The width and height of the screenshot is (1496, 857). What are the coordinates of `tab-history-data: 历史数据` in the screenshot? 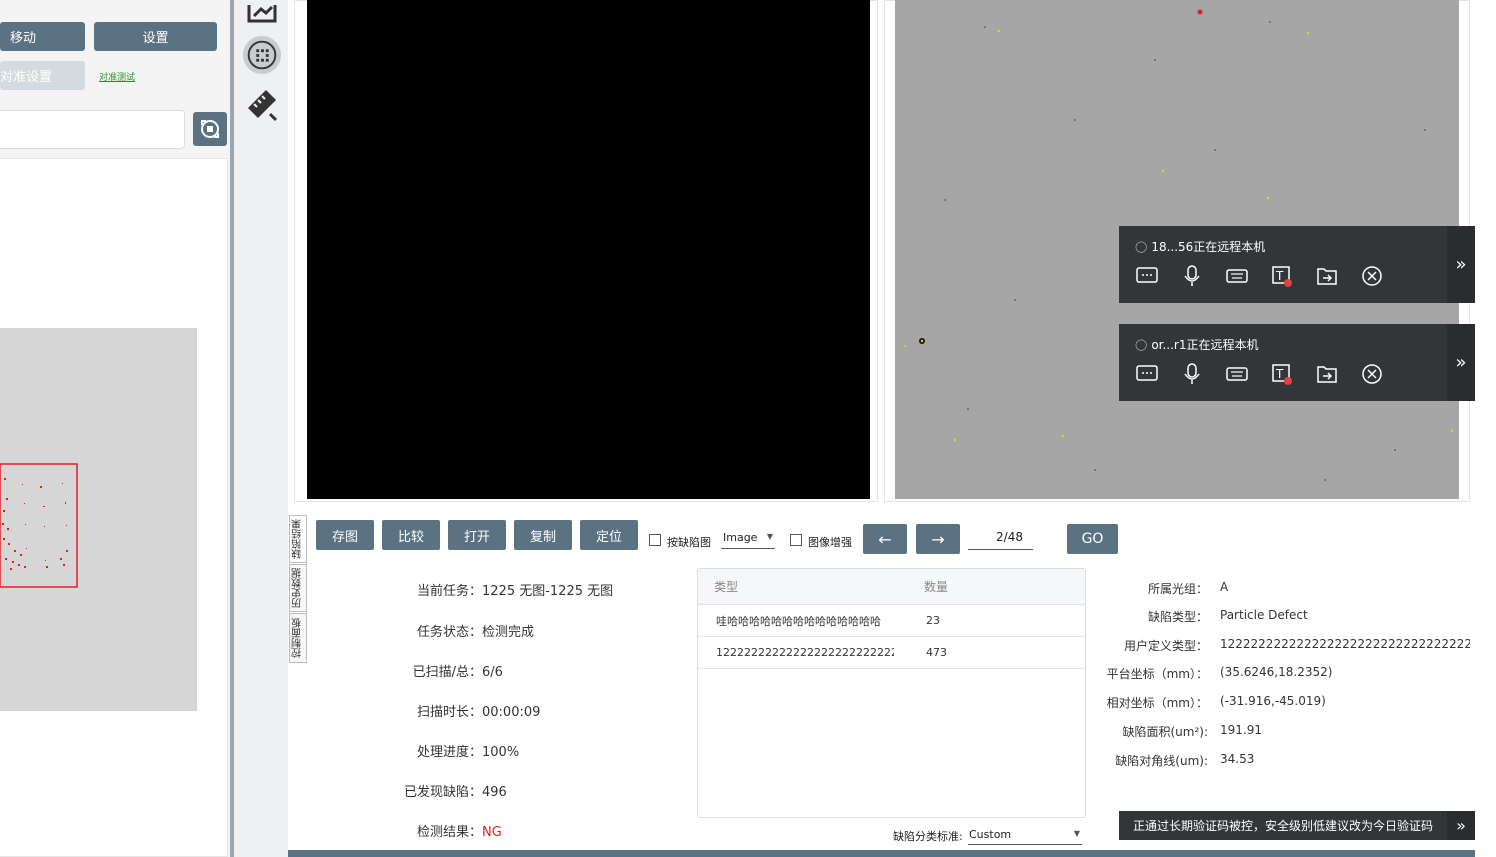 It's located at (298, 588).